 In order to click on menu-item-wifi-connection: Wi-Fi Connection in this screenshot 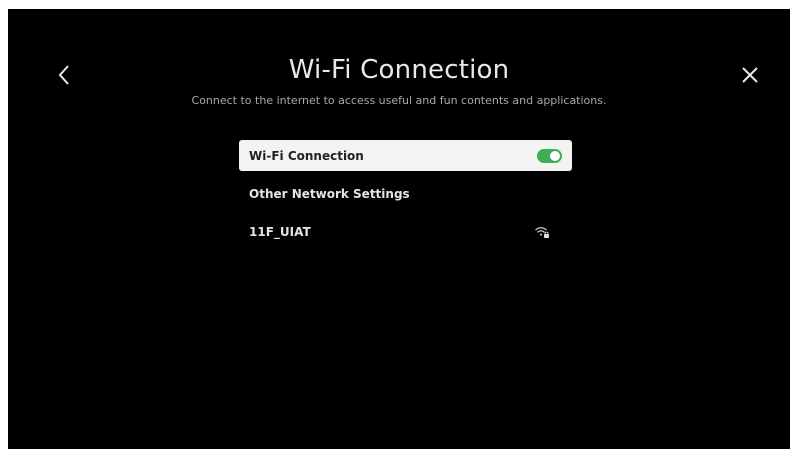, I will do `click(405, 155)`.